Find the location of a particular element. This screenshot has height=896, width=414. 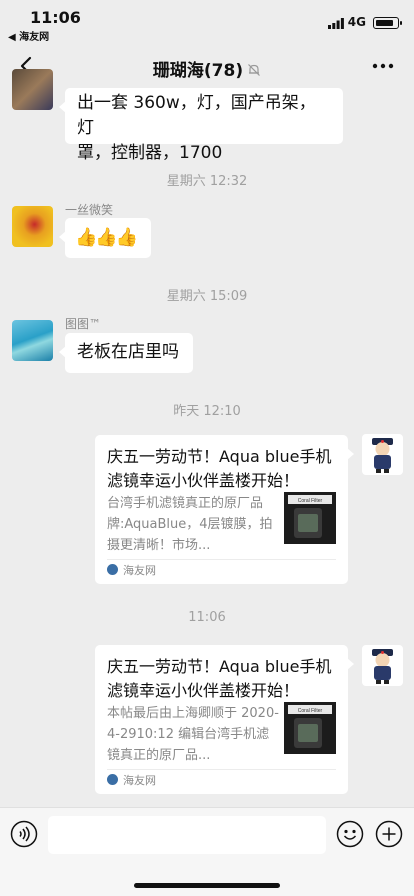

message-bubble: 老板在店里吗 is located at coordinates (126, 353).